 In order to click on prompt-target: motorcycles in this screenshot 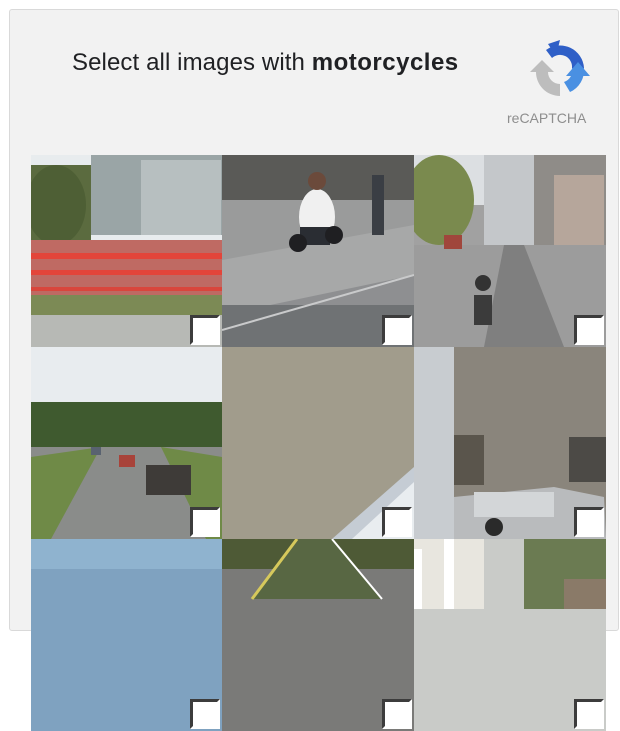, I will do `click(385, 62)`.